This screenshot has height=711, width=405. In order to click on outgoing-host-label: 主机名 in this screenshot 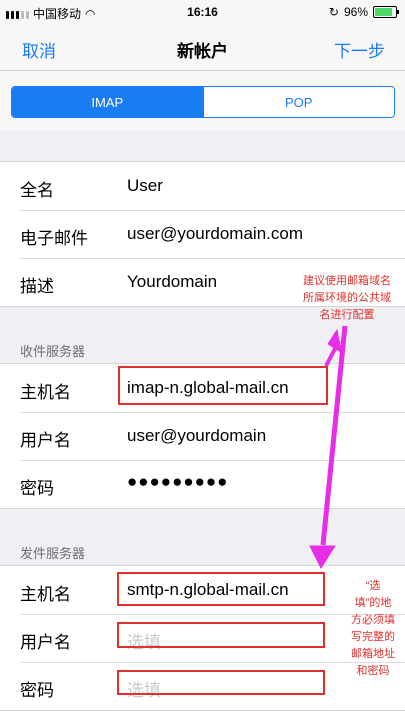, I will do `click(45, 594)`.